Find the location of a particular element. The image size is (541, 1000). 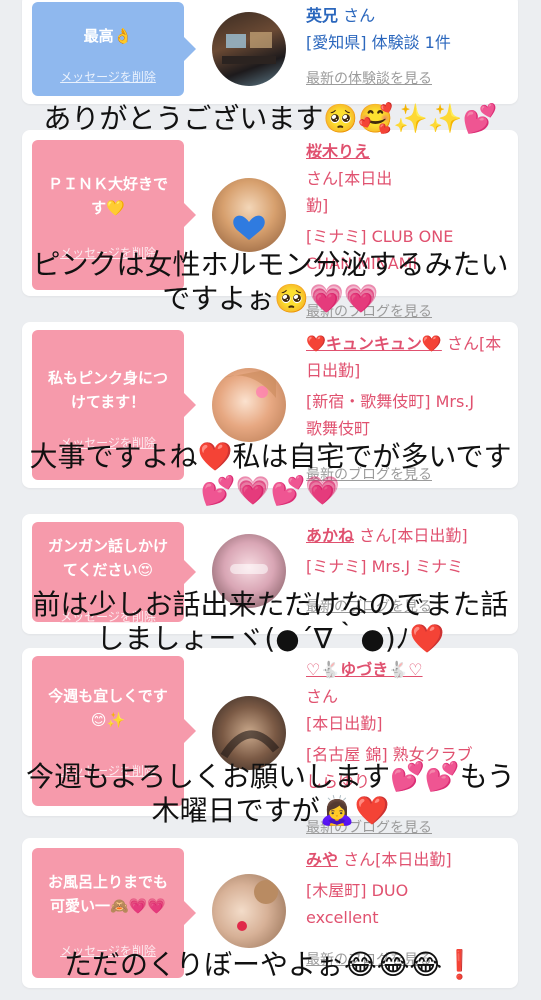

user-name: あかね is located at coordinates (330, 535).